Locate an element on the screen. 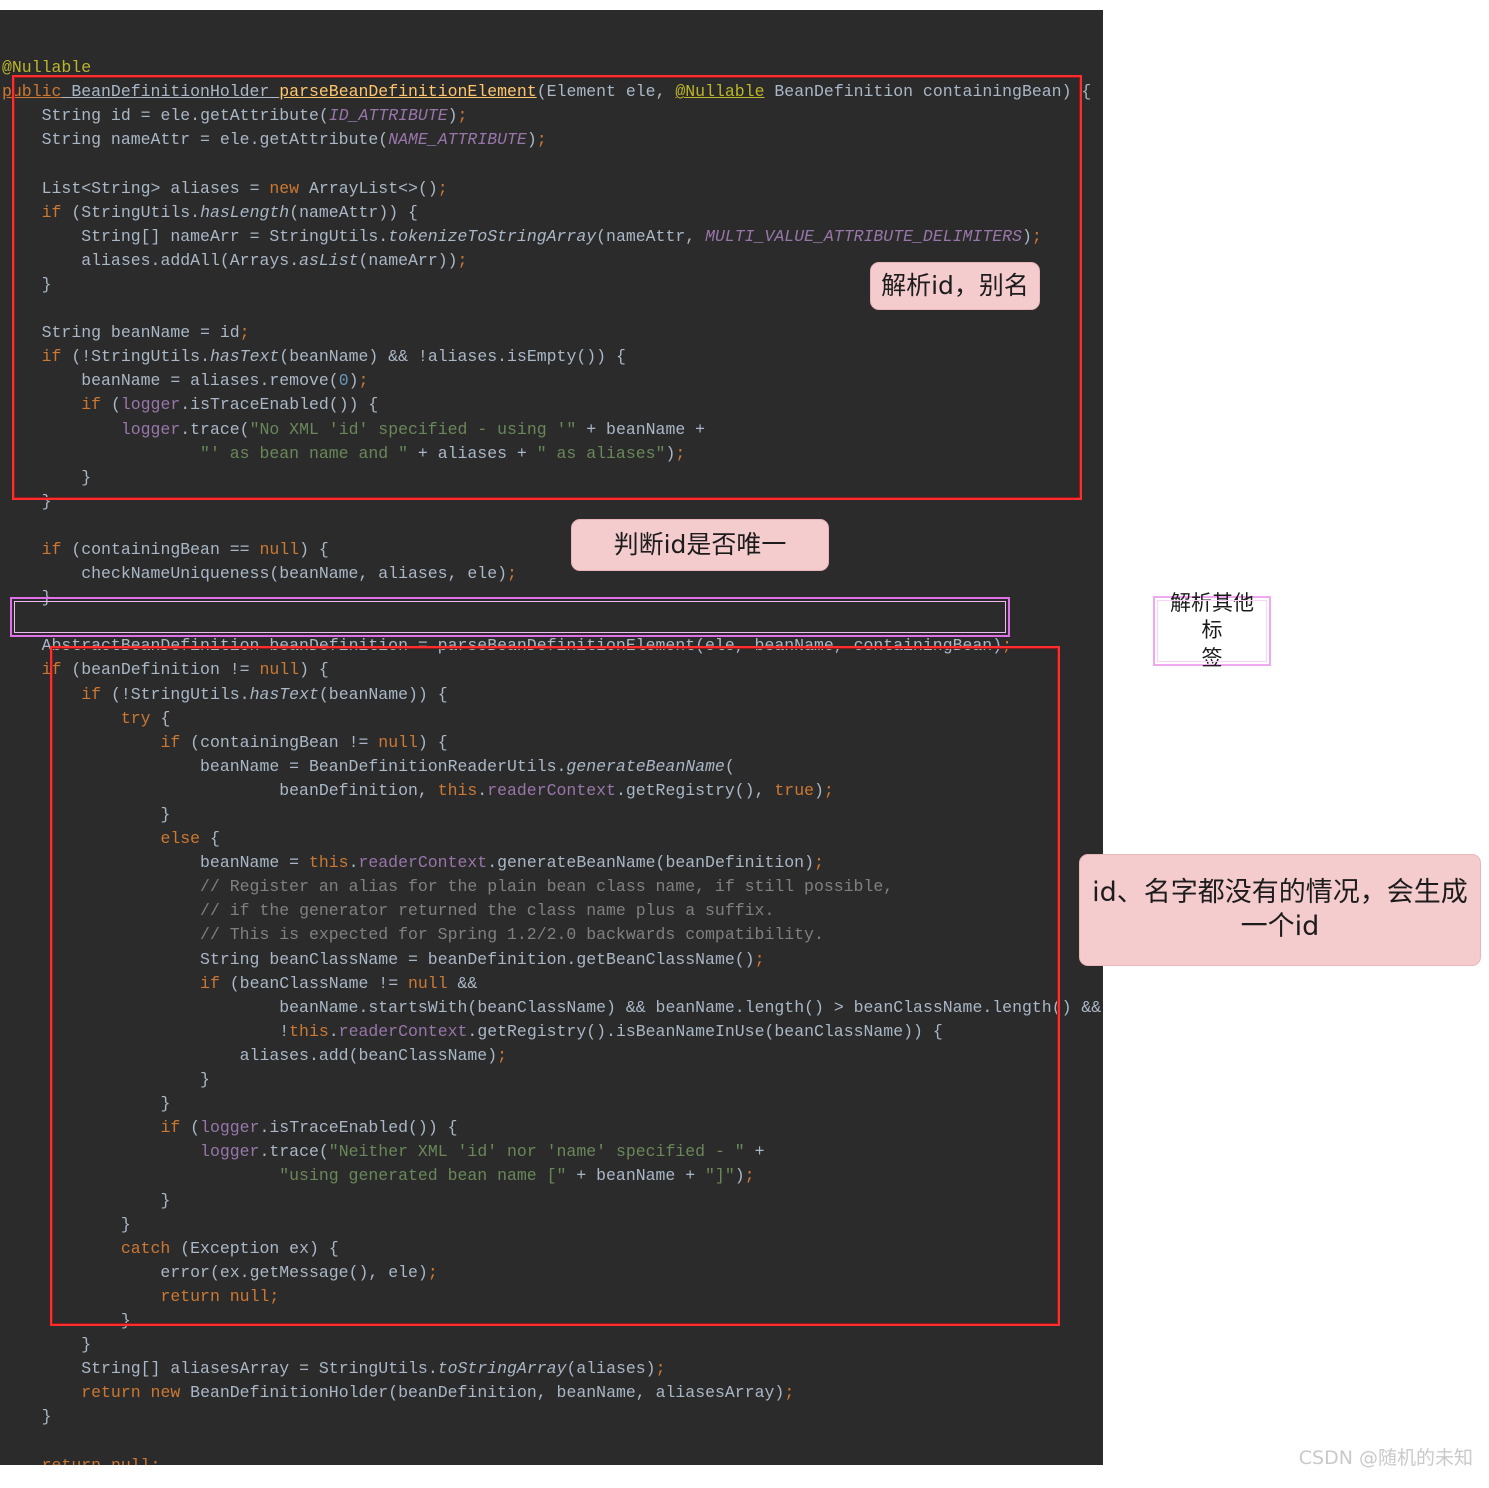 Image resolution: width=1489 pixels, height=1488 pixels. code-line: if (StringUtils.hasLength(nameAttr)) { is located at coordinates (229, 212).